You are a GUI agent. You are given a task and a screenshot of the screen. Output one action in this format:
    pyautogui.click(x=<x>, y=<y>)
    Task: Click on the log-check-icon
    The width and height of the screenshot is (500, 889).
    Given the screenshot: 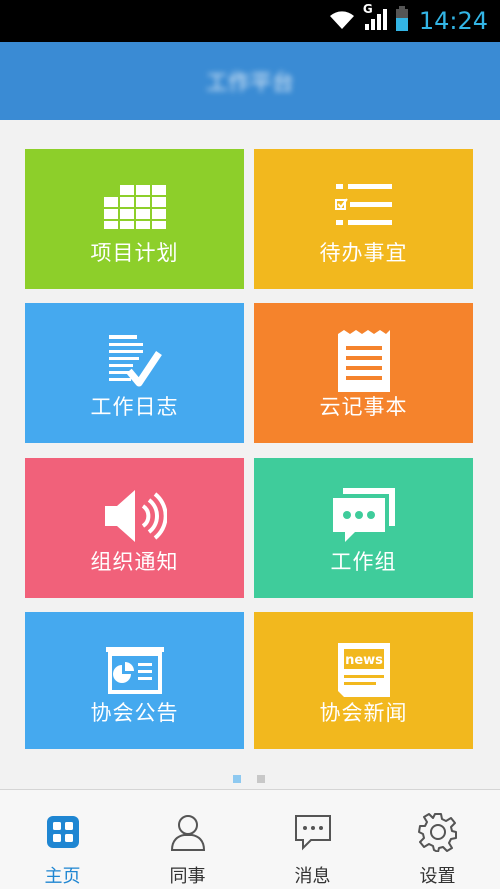 What is the action you would take?
    pyautogui.click(x=134, y=361)
    